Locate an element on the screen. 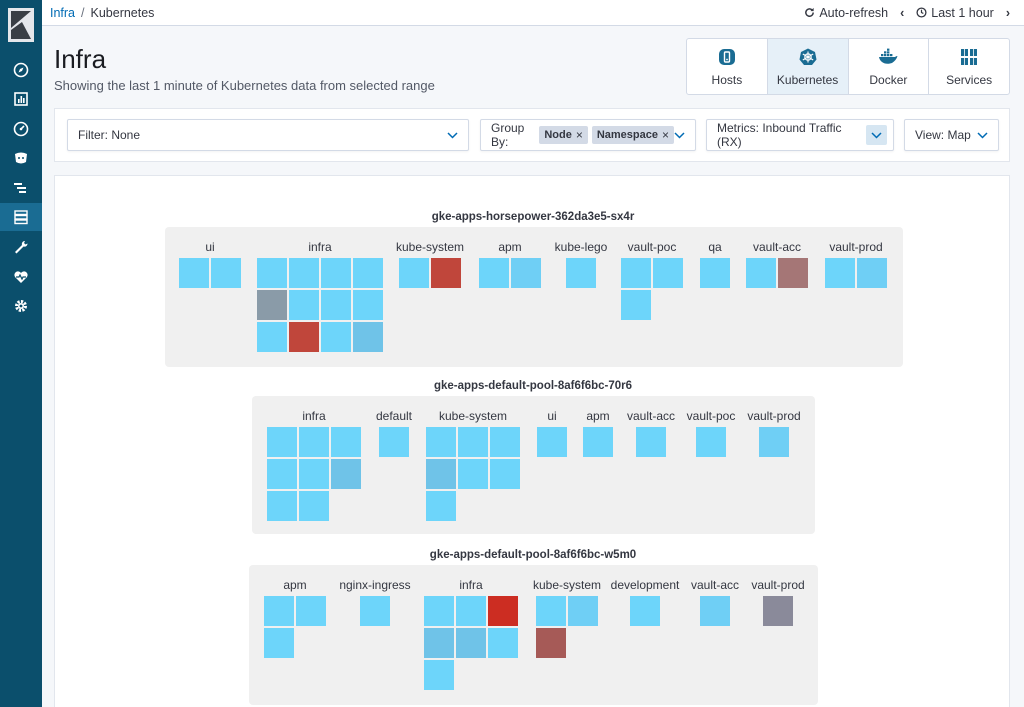 This screenshot has height=707, width=1024. monitoring-icon is located at coordinates (21, 277).